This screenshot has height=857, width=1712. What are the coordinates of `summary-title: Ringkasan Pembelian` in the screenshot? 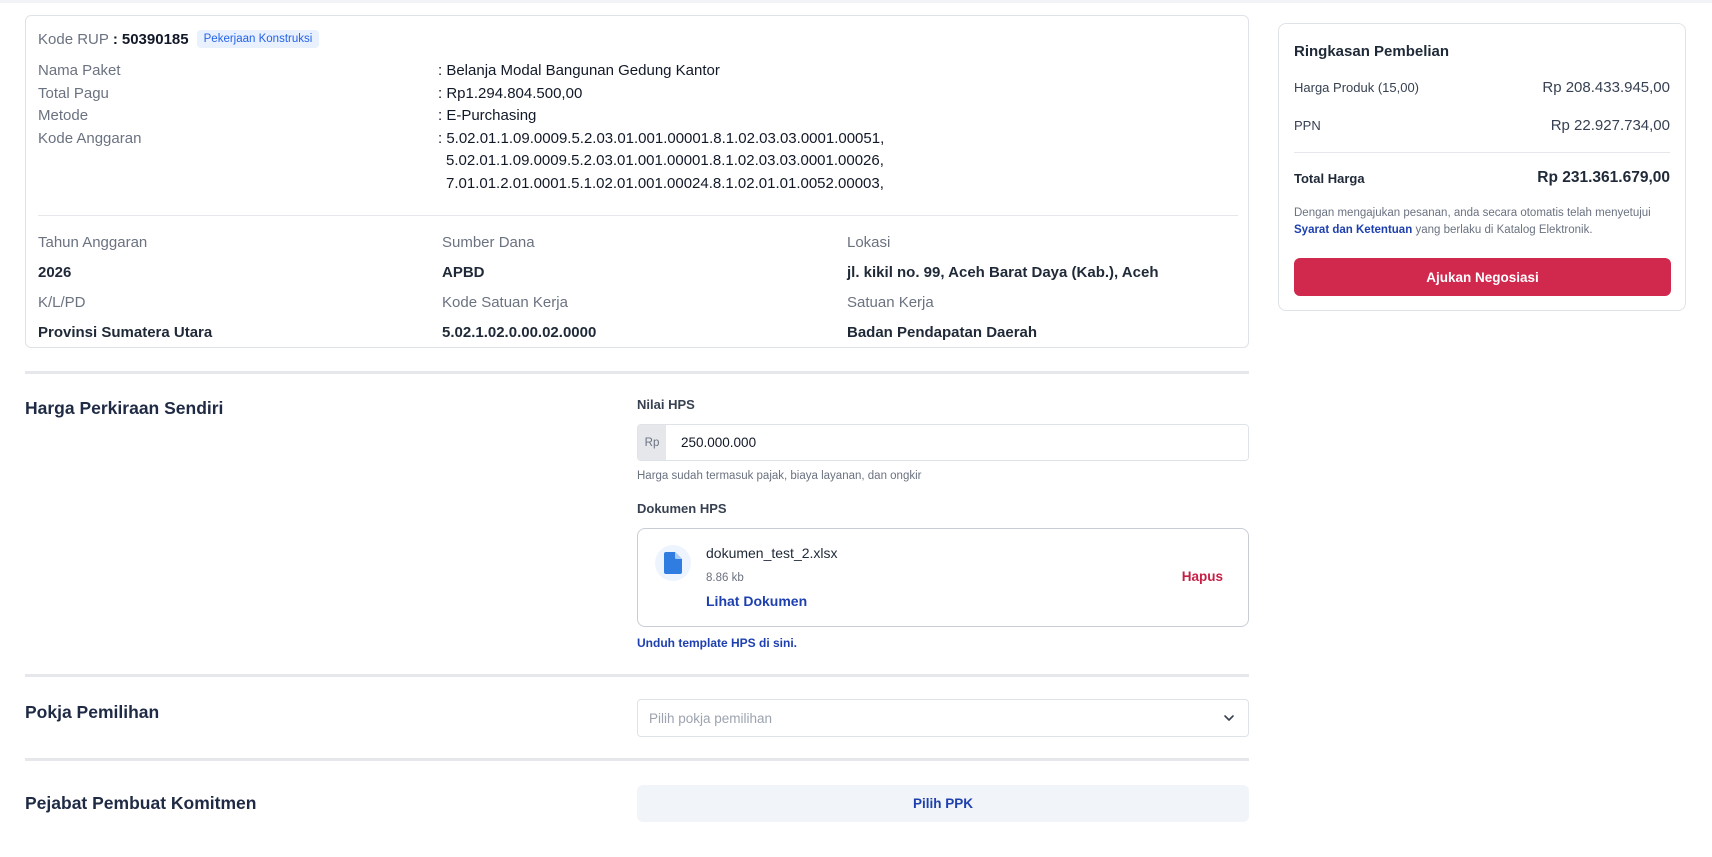 It's located at (1372, 51).